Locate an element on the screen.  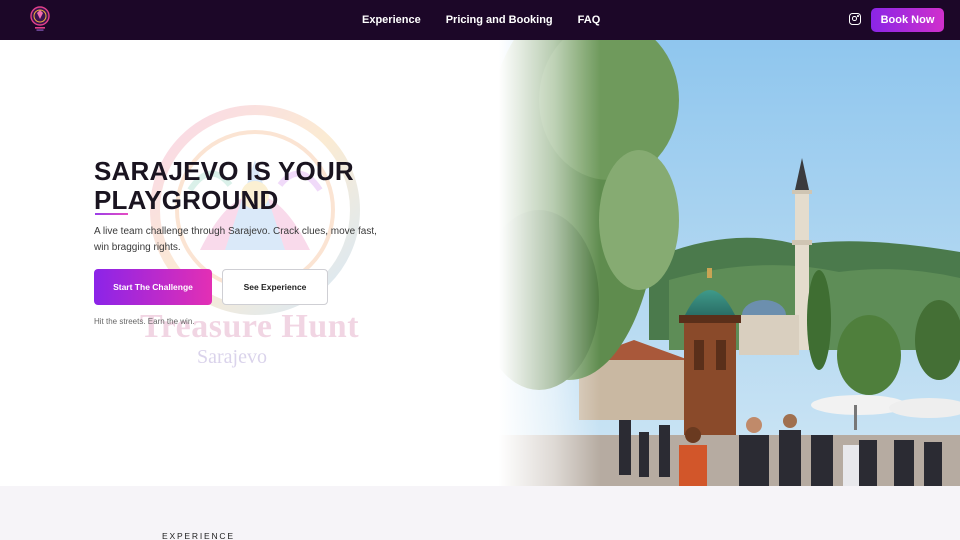
experience-eyebrow: EXPERIENCE is located at coordinates (198, 535).